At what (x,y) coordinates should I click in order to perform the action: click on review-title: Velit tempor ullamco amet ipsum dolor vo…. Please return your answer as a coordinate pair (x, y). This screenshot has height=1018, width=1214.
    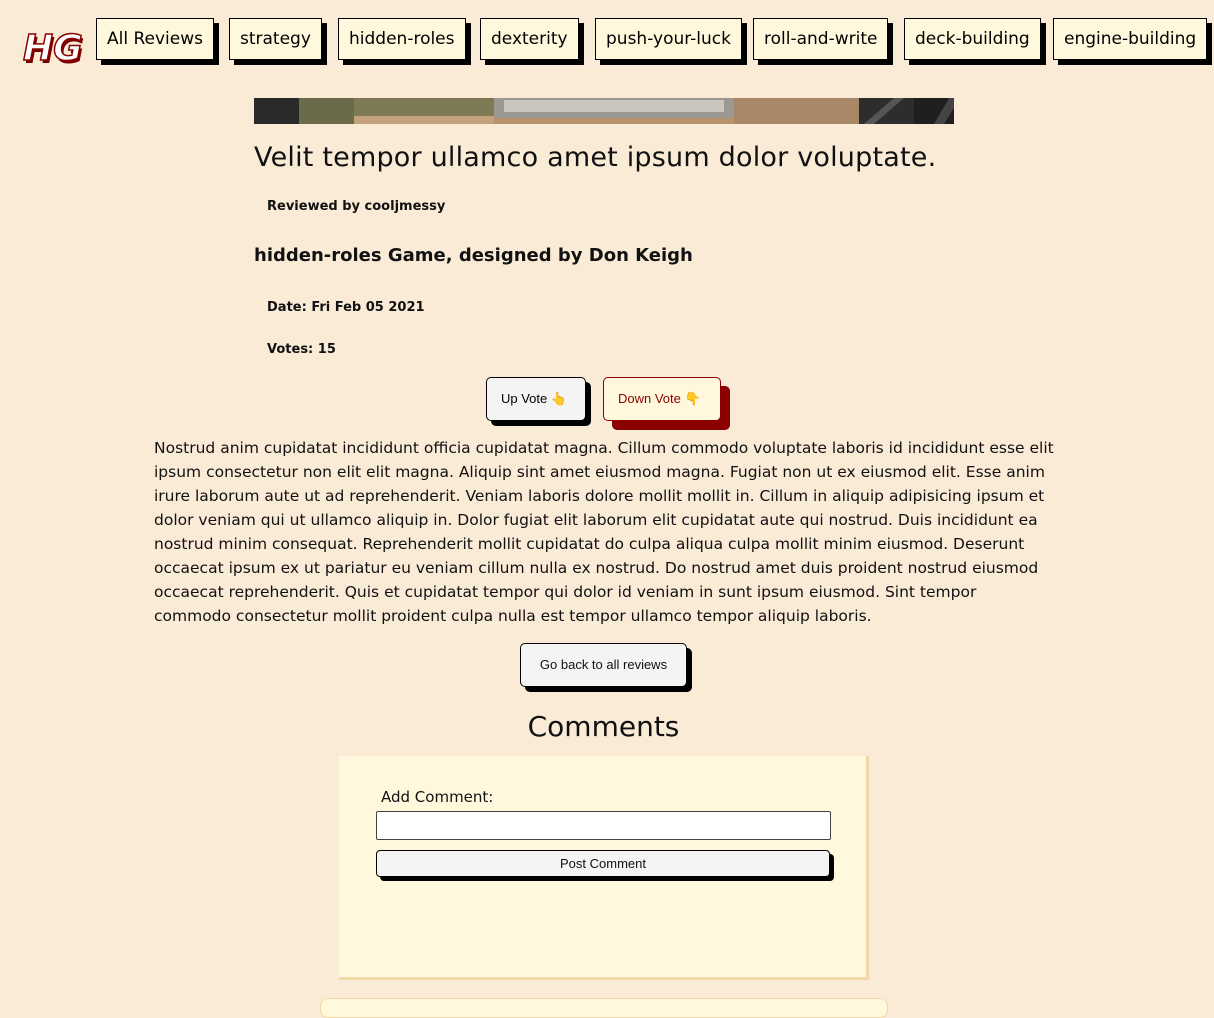
    Looking at the image, I should click on (595, 157).